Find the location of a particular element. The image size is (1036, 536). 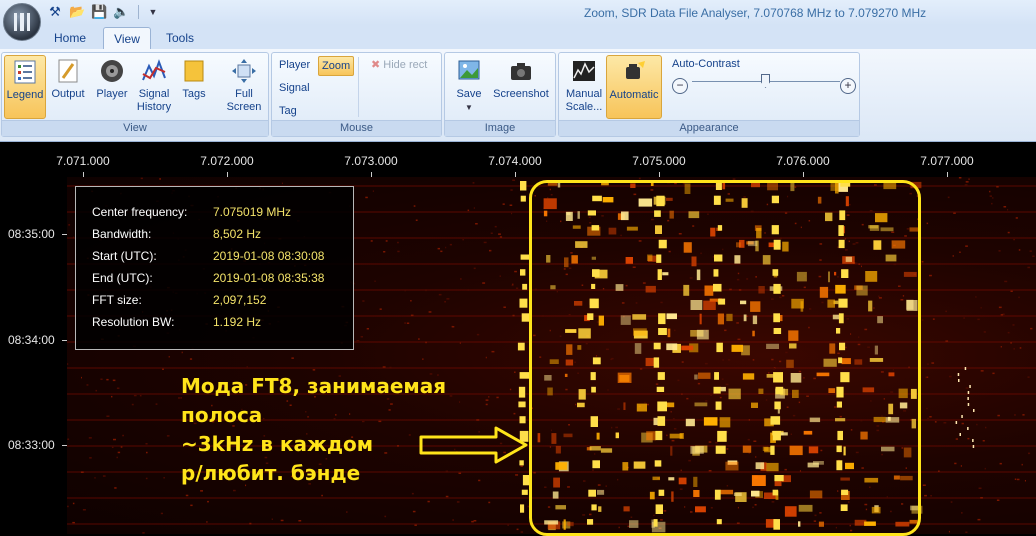

player-button: Player is located at coordinates (112, 78).